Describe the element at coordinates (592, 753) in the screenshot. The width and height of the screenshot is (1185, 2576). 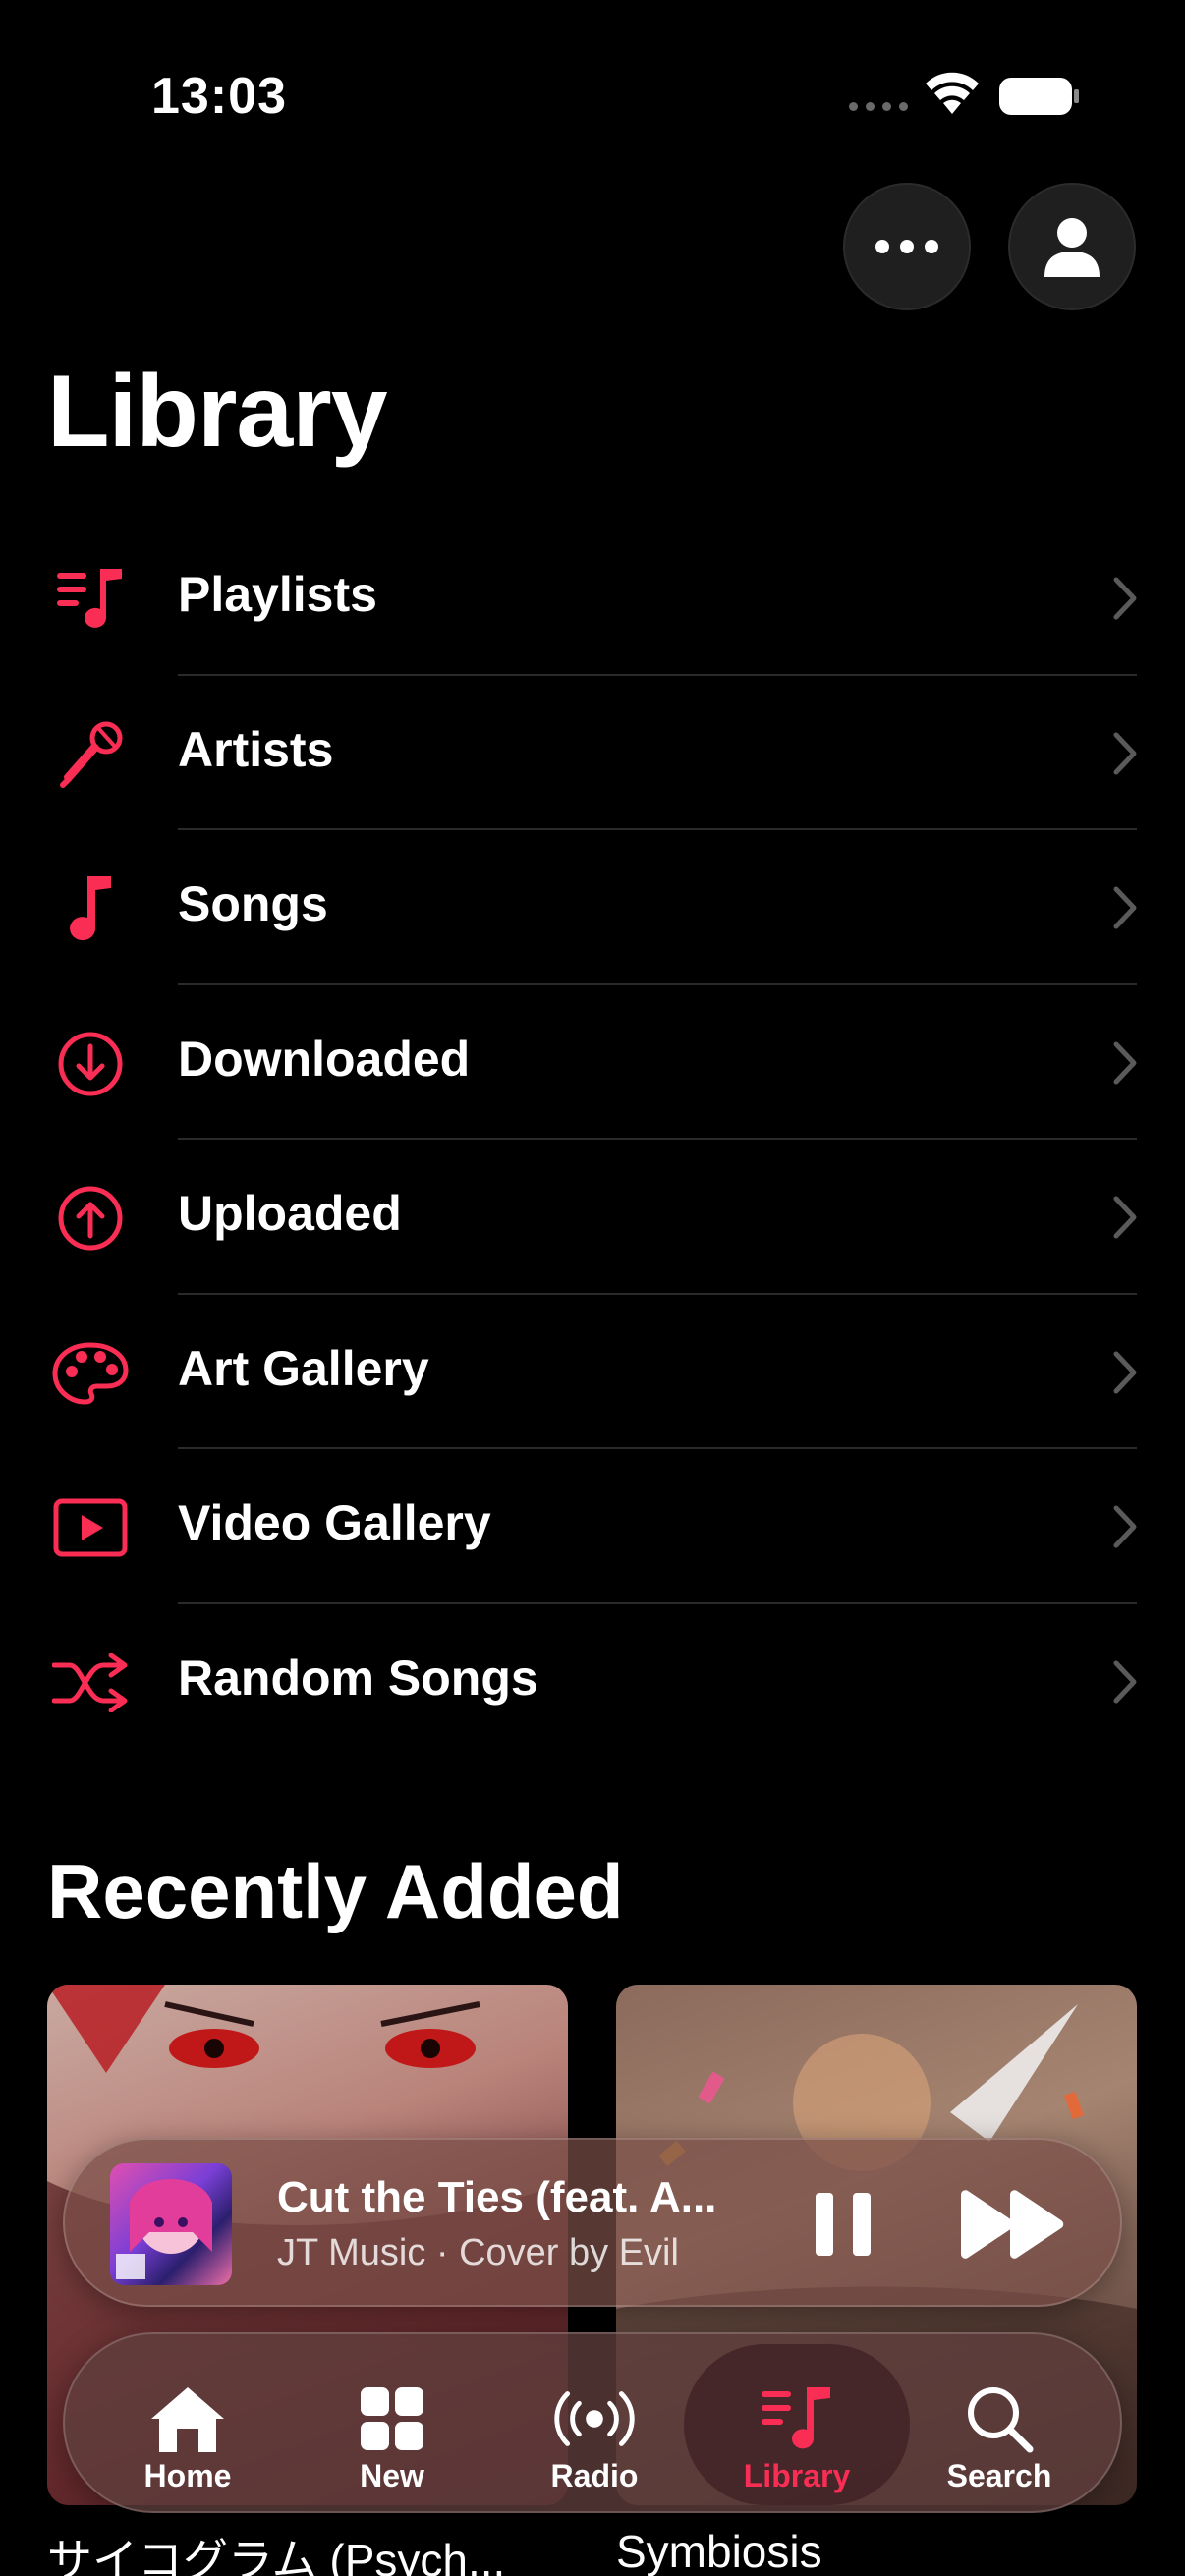
I see `library-item-artists: Artists` at that location.